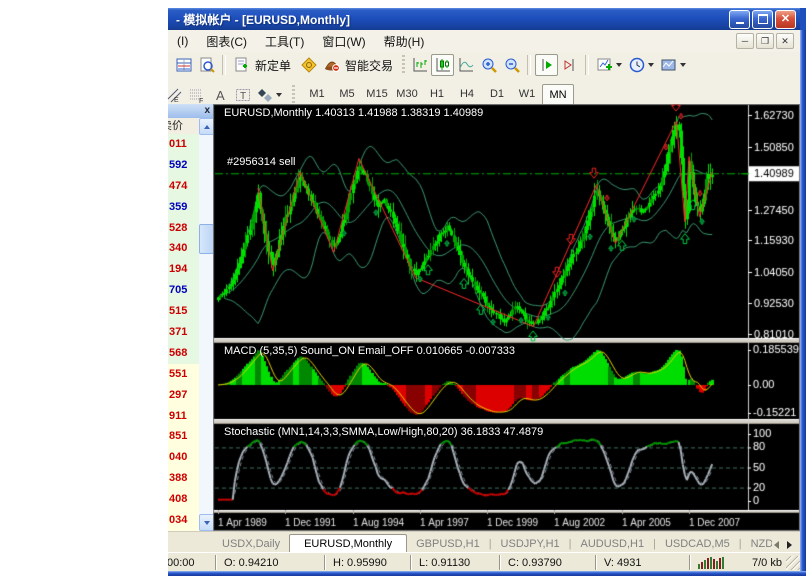 The image size is (808, 578). What do you see at coordinates (347, 94) in the screenshot?
I see `timeframe-button-m5: M5` at bounding box center [347, 94].